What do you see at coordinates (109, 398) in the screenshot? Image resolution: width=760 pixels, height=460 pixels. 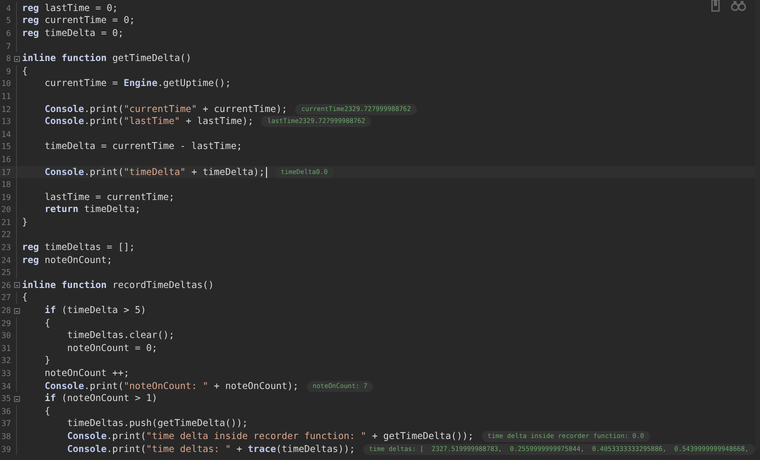 I see `code-token: (noteOnCount > 1)` at bounding box center [109, 398].